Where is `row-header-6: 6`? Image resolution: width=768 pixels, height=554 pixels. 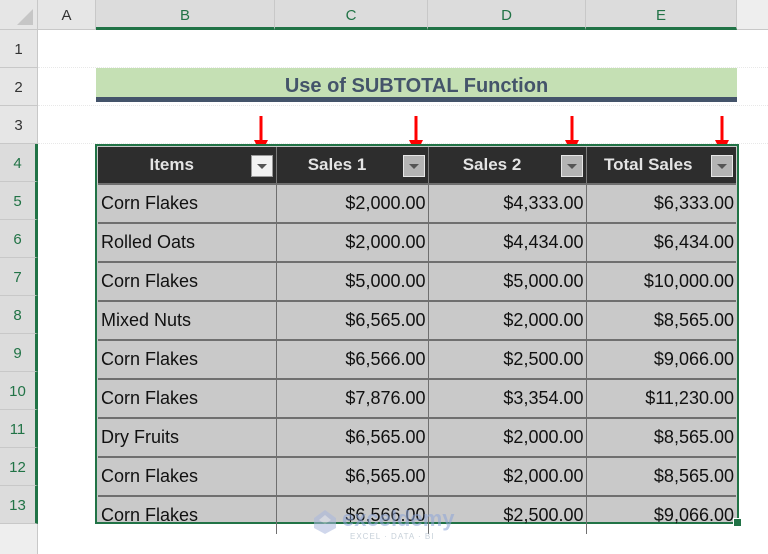
row-header-6: 6 is located at coordinates (19, 239).